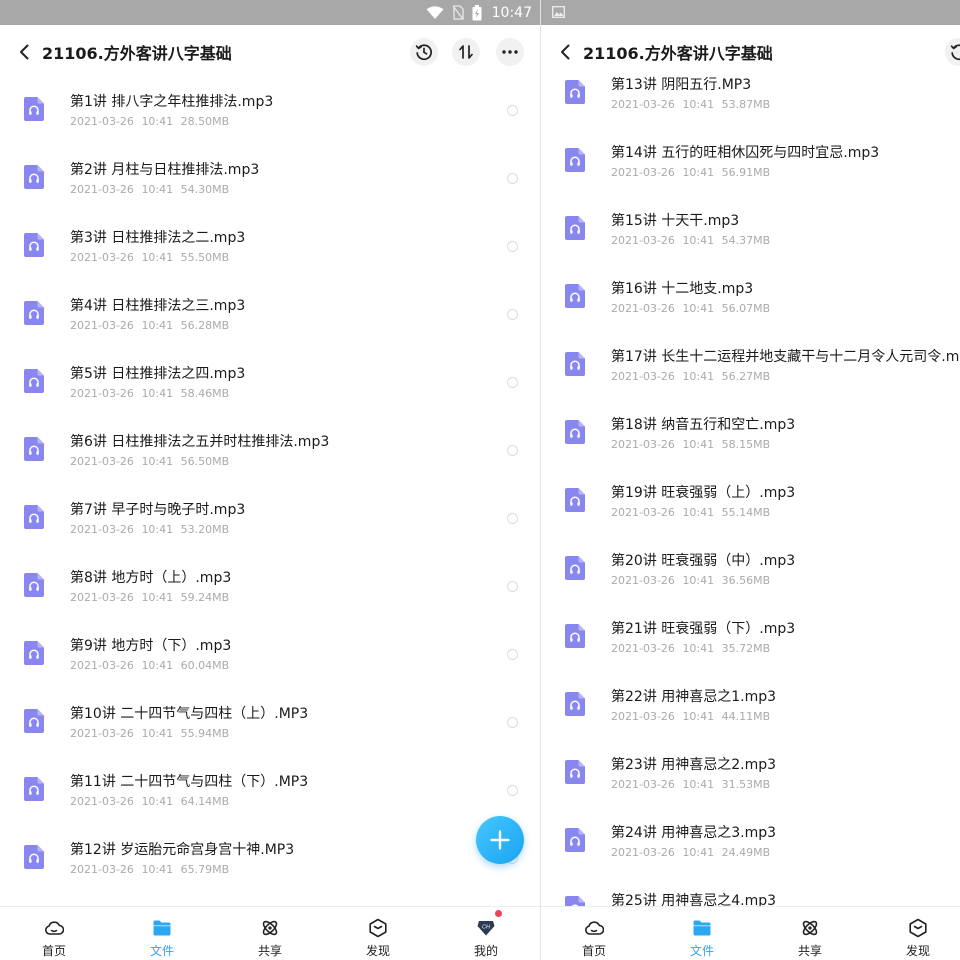 The height and width of the screenshot is (960, 960). I want to click on file-row: 第19讲 旺衰强弱（上）.mp3 2021-03-26 10:41 55.14MB, so click(750, 492).